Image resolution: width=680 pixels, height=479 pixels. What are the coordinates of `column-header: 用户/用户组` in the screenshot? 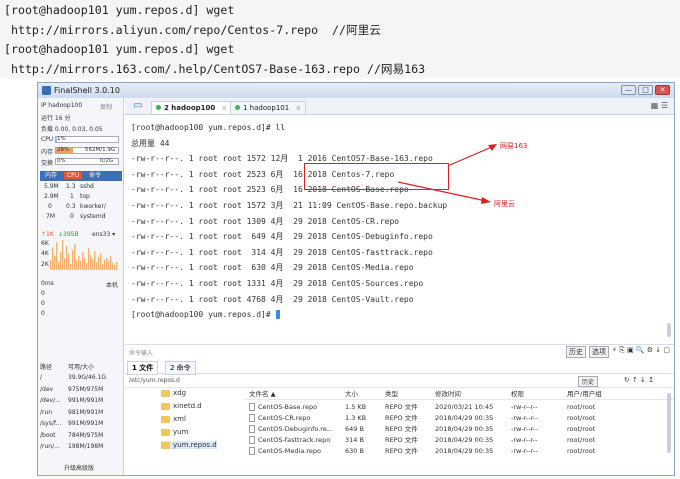 It's located at (584, 394).